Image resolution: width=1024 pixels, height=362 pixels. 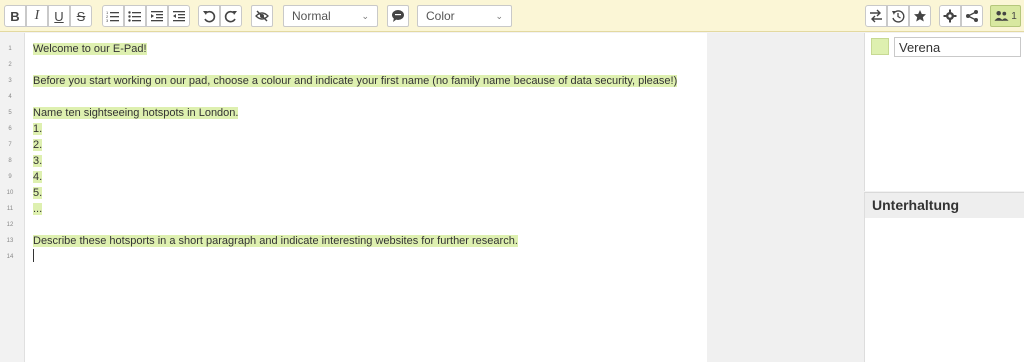 I want to click on line-number: 13, so click(x=10, y=241).